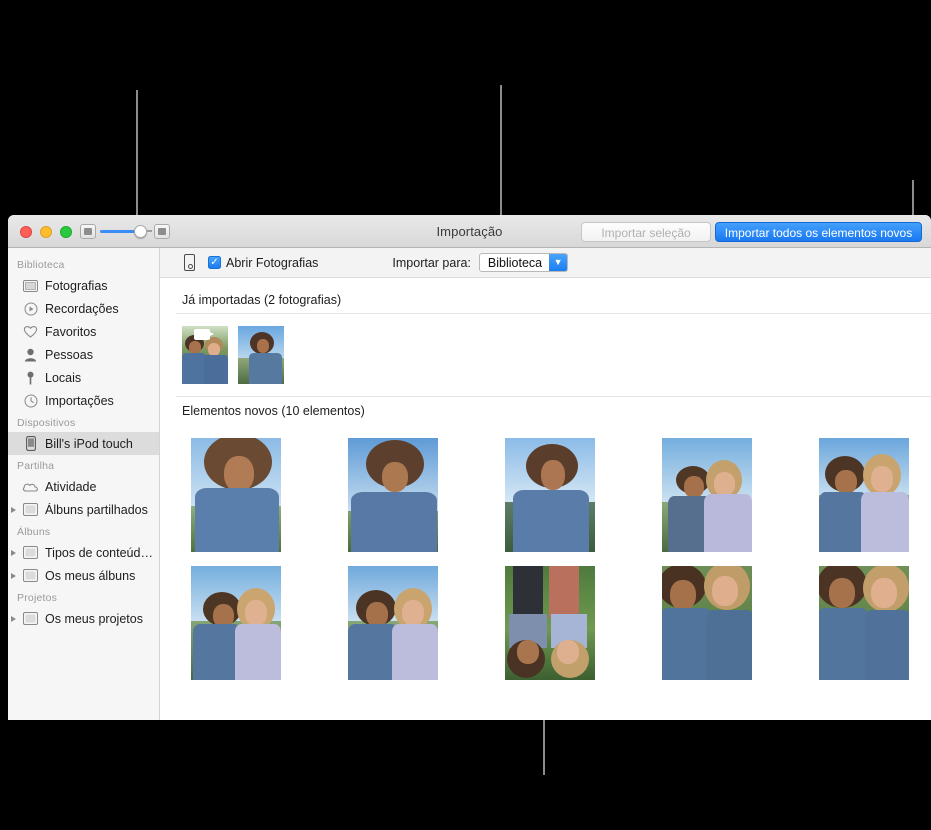 The width and height of the screenshot is (931, 830). I want to click on section-heading-new-items: Elementos novos (10 elementos), so click(273, 411).